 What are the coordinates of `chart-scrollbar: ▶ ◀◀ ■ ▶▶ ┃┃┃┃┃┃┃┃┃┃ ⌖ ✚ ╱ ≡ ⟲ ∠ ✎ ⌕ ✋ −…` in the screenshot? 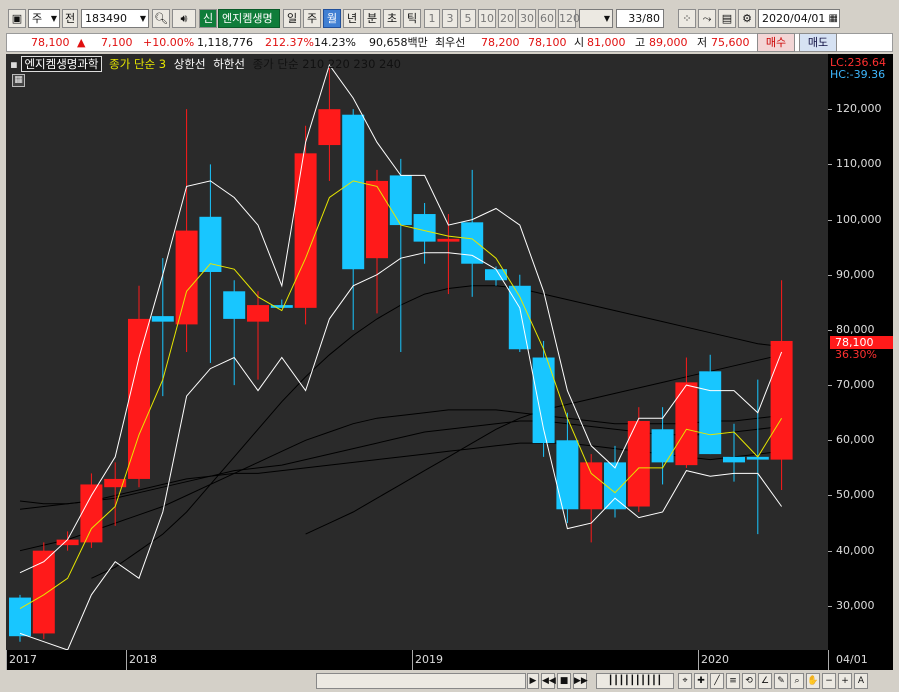 It's located at (449, 681).